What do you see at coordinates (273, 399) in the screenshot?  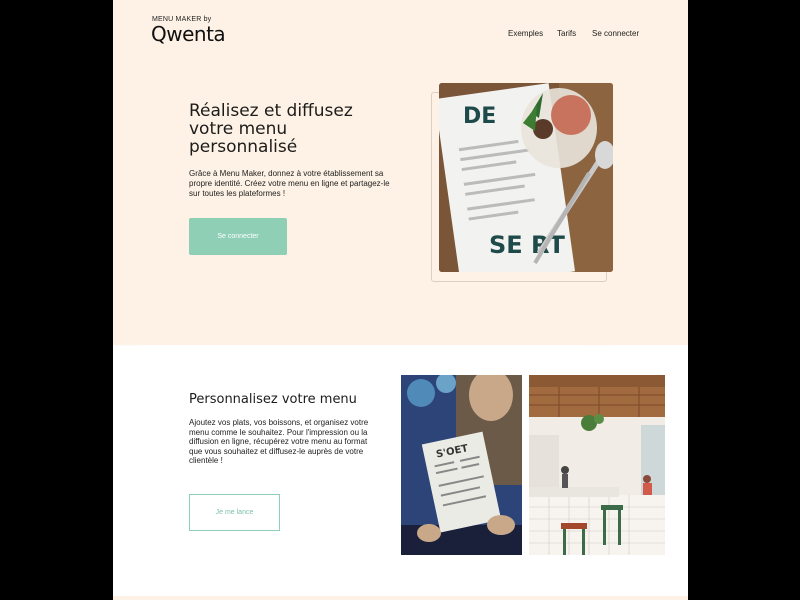 I see `section-title: Personnalisez votre menu` at bounding box center [273, 399].